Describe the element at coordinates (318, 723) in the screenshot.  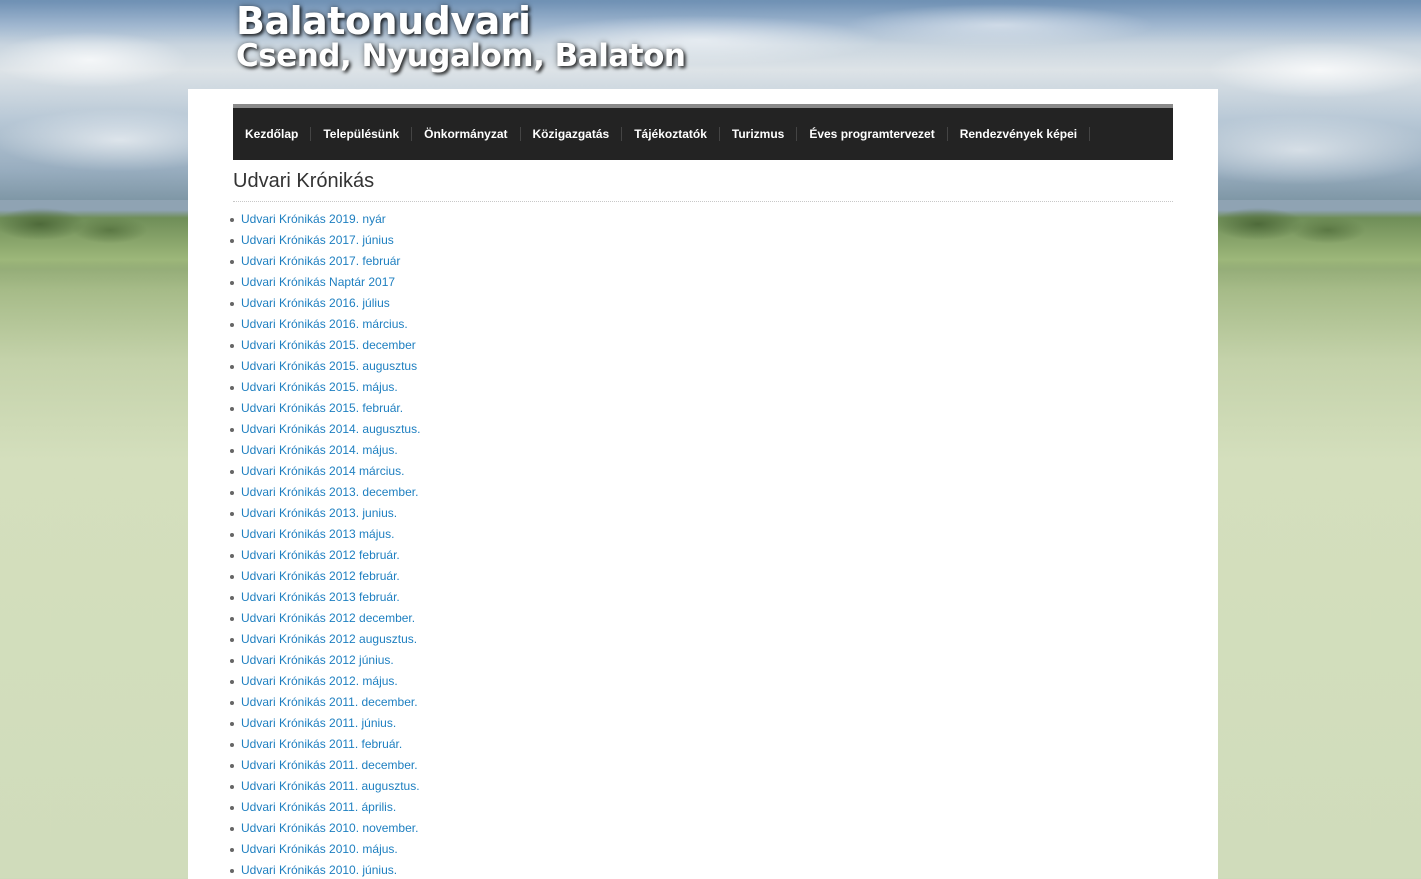
I see `chronicle-link: Udvari Krónikás 2011. június.` at that location.